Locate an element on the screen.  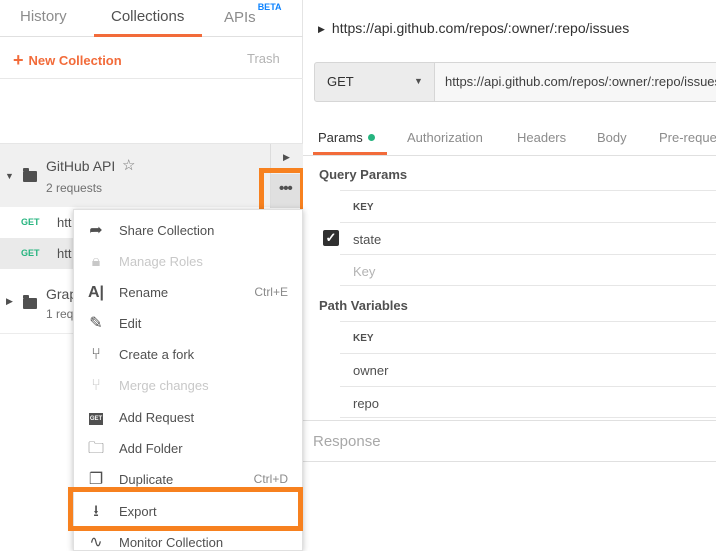
tab-pre-request: Pre-reque is located at coordinates (687, 137).